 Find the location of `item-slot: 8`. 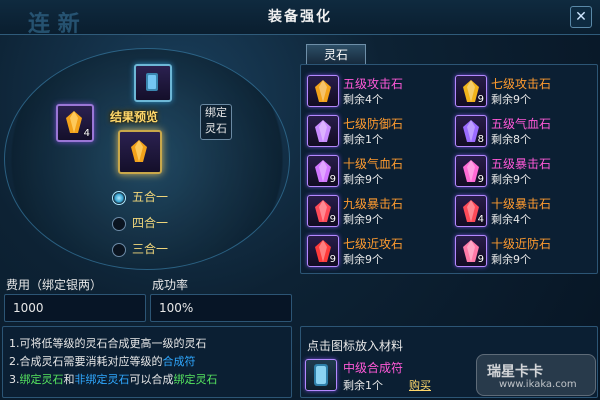

item-slot: 8 is located at coordinates (471, 131).